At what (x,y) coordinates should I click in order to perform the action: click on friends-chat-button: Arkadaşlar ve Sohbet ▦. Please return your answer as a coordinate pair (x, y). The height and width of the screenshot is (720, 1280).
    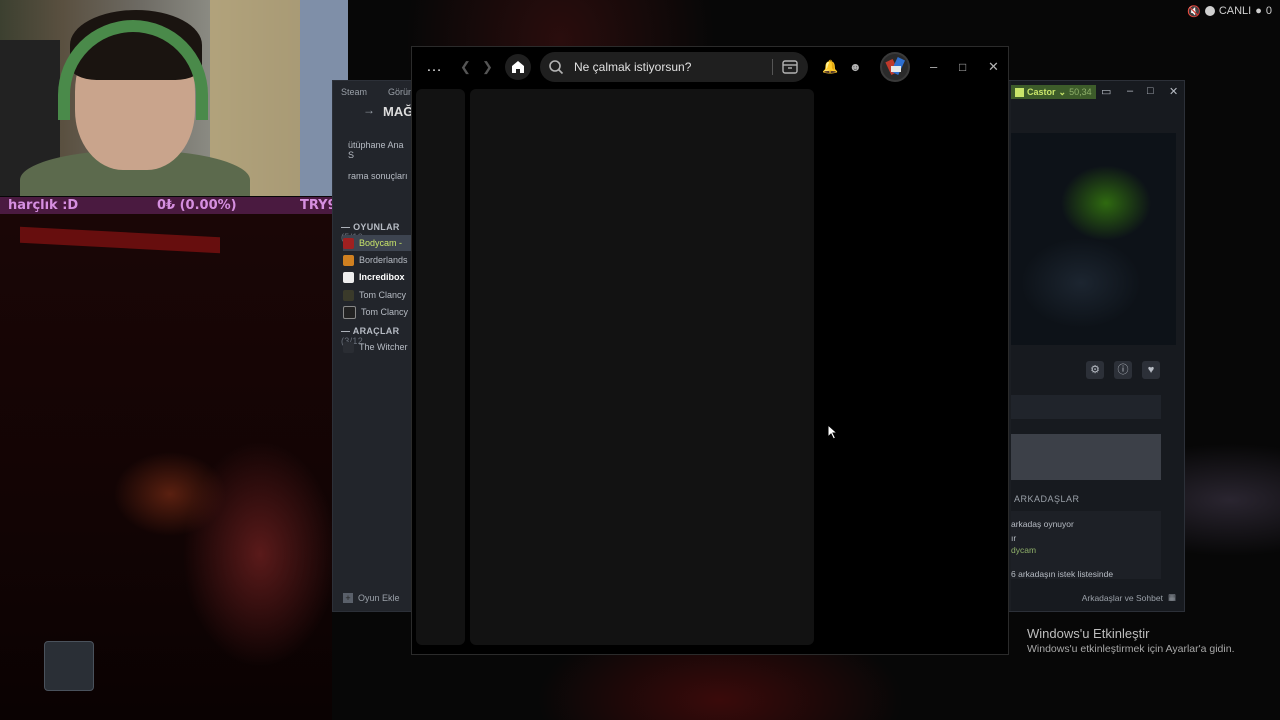
    Looking at the image, I should click on (1129, 597).